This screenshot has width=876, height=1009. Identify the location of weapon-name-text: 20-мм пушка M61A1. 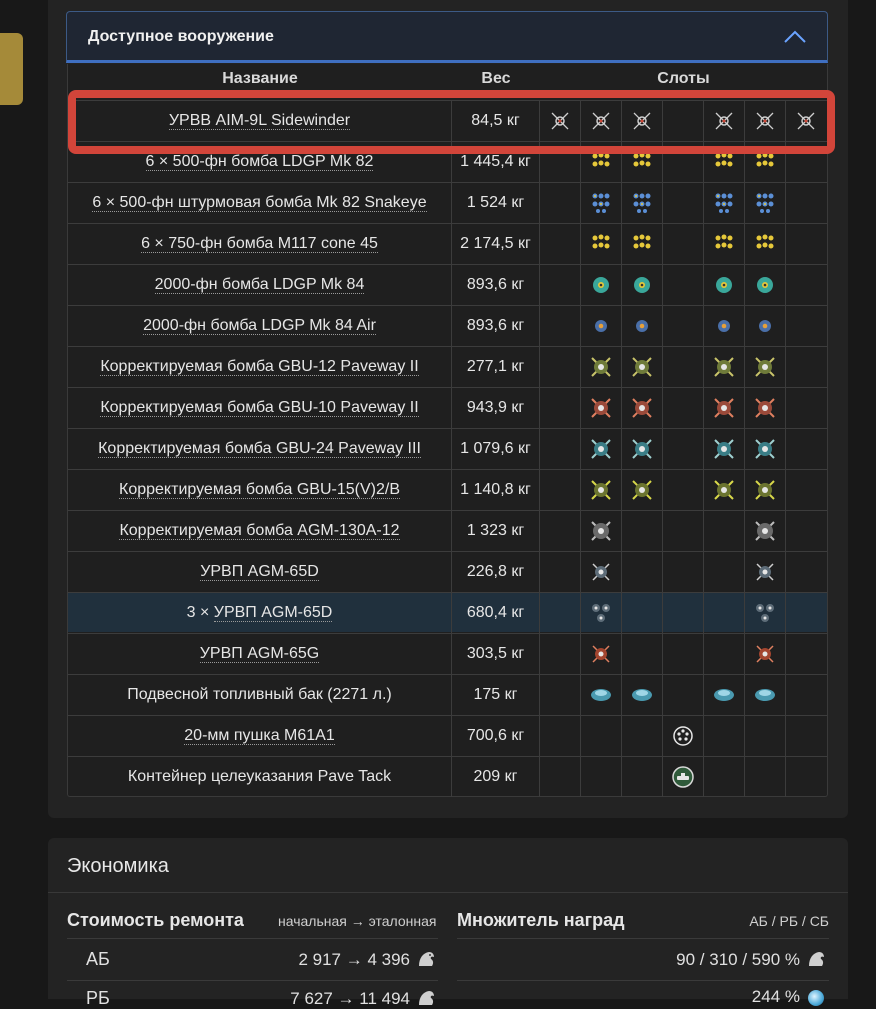
(259, 736).